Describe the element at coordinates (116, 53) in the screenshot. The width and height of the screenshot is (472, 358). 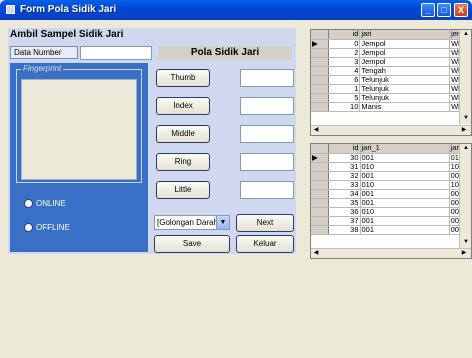
I see `data-number-input` at that location.